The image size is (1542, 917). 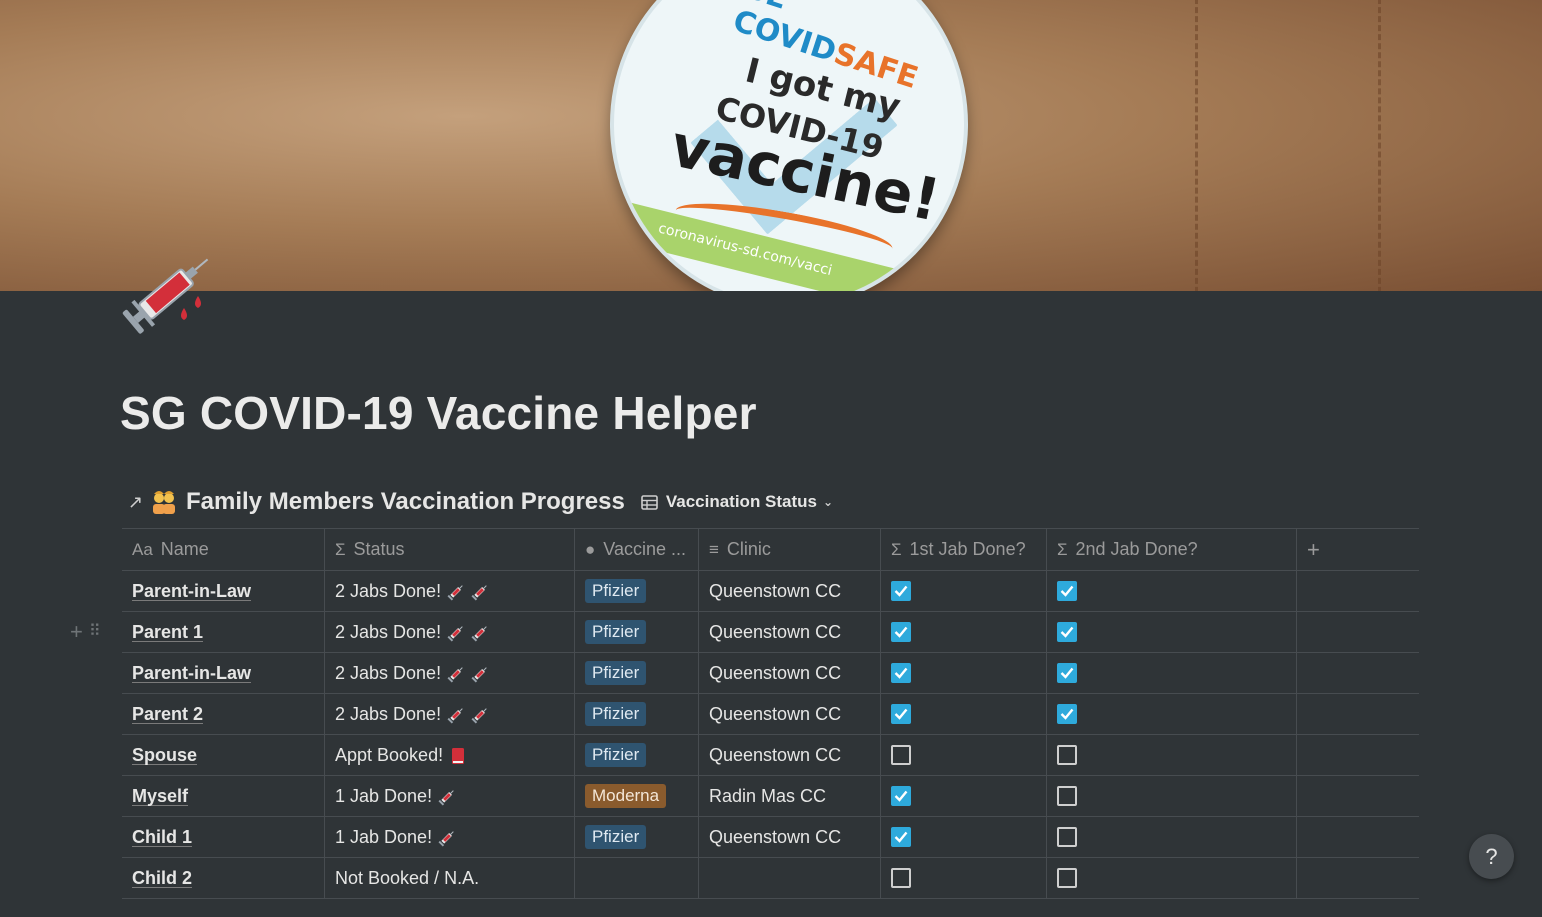 What do you see at coordinates (162, 837) in the screenshot?
I see `row-name: Child 1` at bounding box center [162, 837].